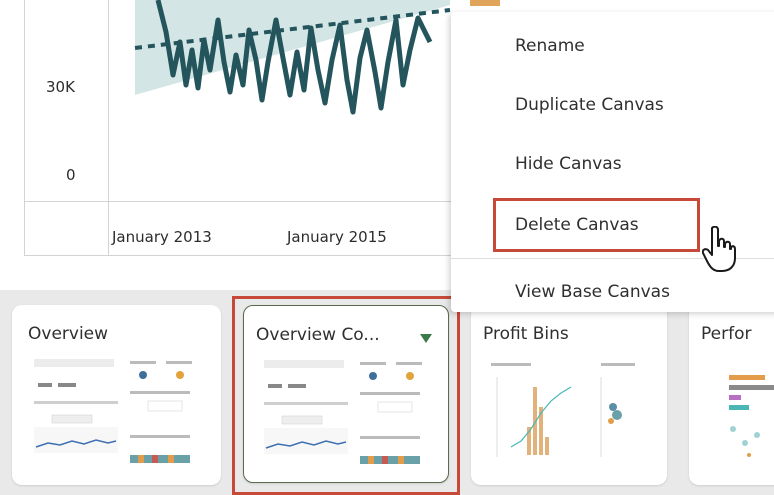 This screenshot has height=495, width=774. What do you see at coordinates (239, 201) in the screenshot?
I see `x-axis-line` at bounding box center [239, 201].